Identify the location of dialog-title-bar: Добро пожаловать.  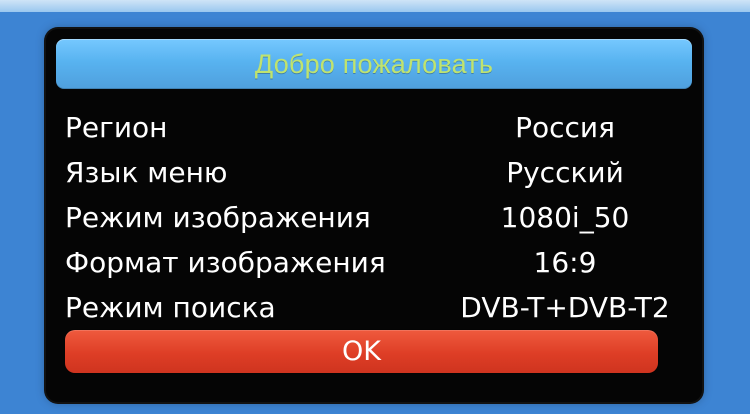
(374, 64).